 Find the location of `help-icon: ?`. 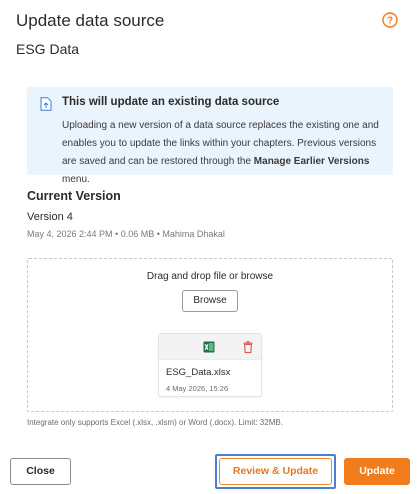

help-icon: ? is located at coordinates (390, 20).